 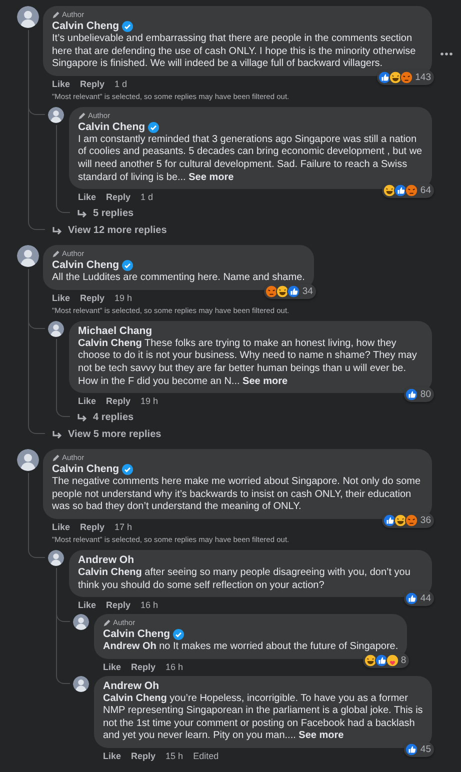 I want to click on view-replies-link: 5 replies, so click(x=103, y=213).